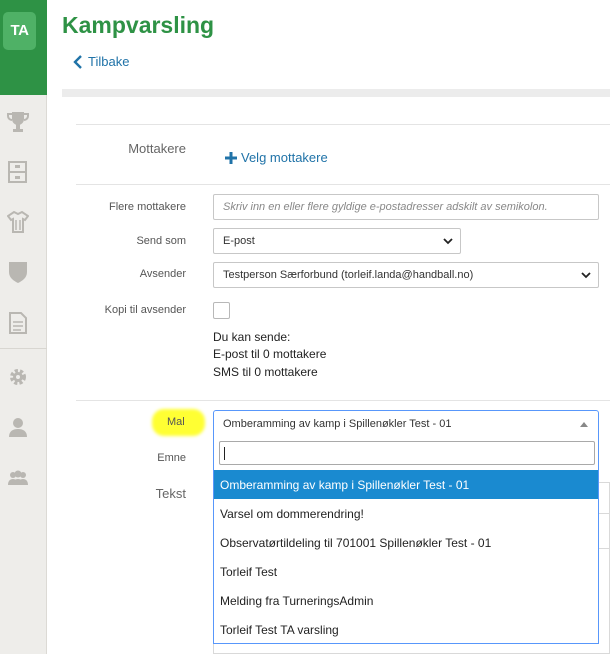 Image resolution: width=610 pixels, height=654 pixels. I want to click on recipients-label: Mottakere, so click(157, 148).